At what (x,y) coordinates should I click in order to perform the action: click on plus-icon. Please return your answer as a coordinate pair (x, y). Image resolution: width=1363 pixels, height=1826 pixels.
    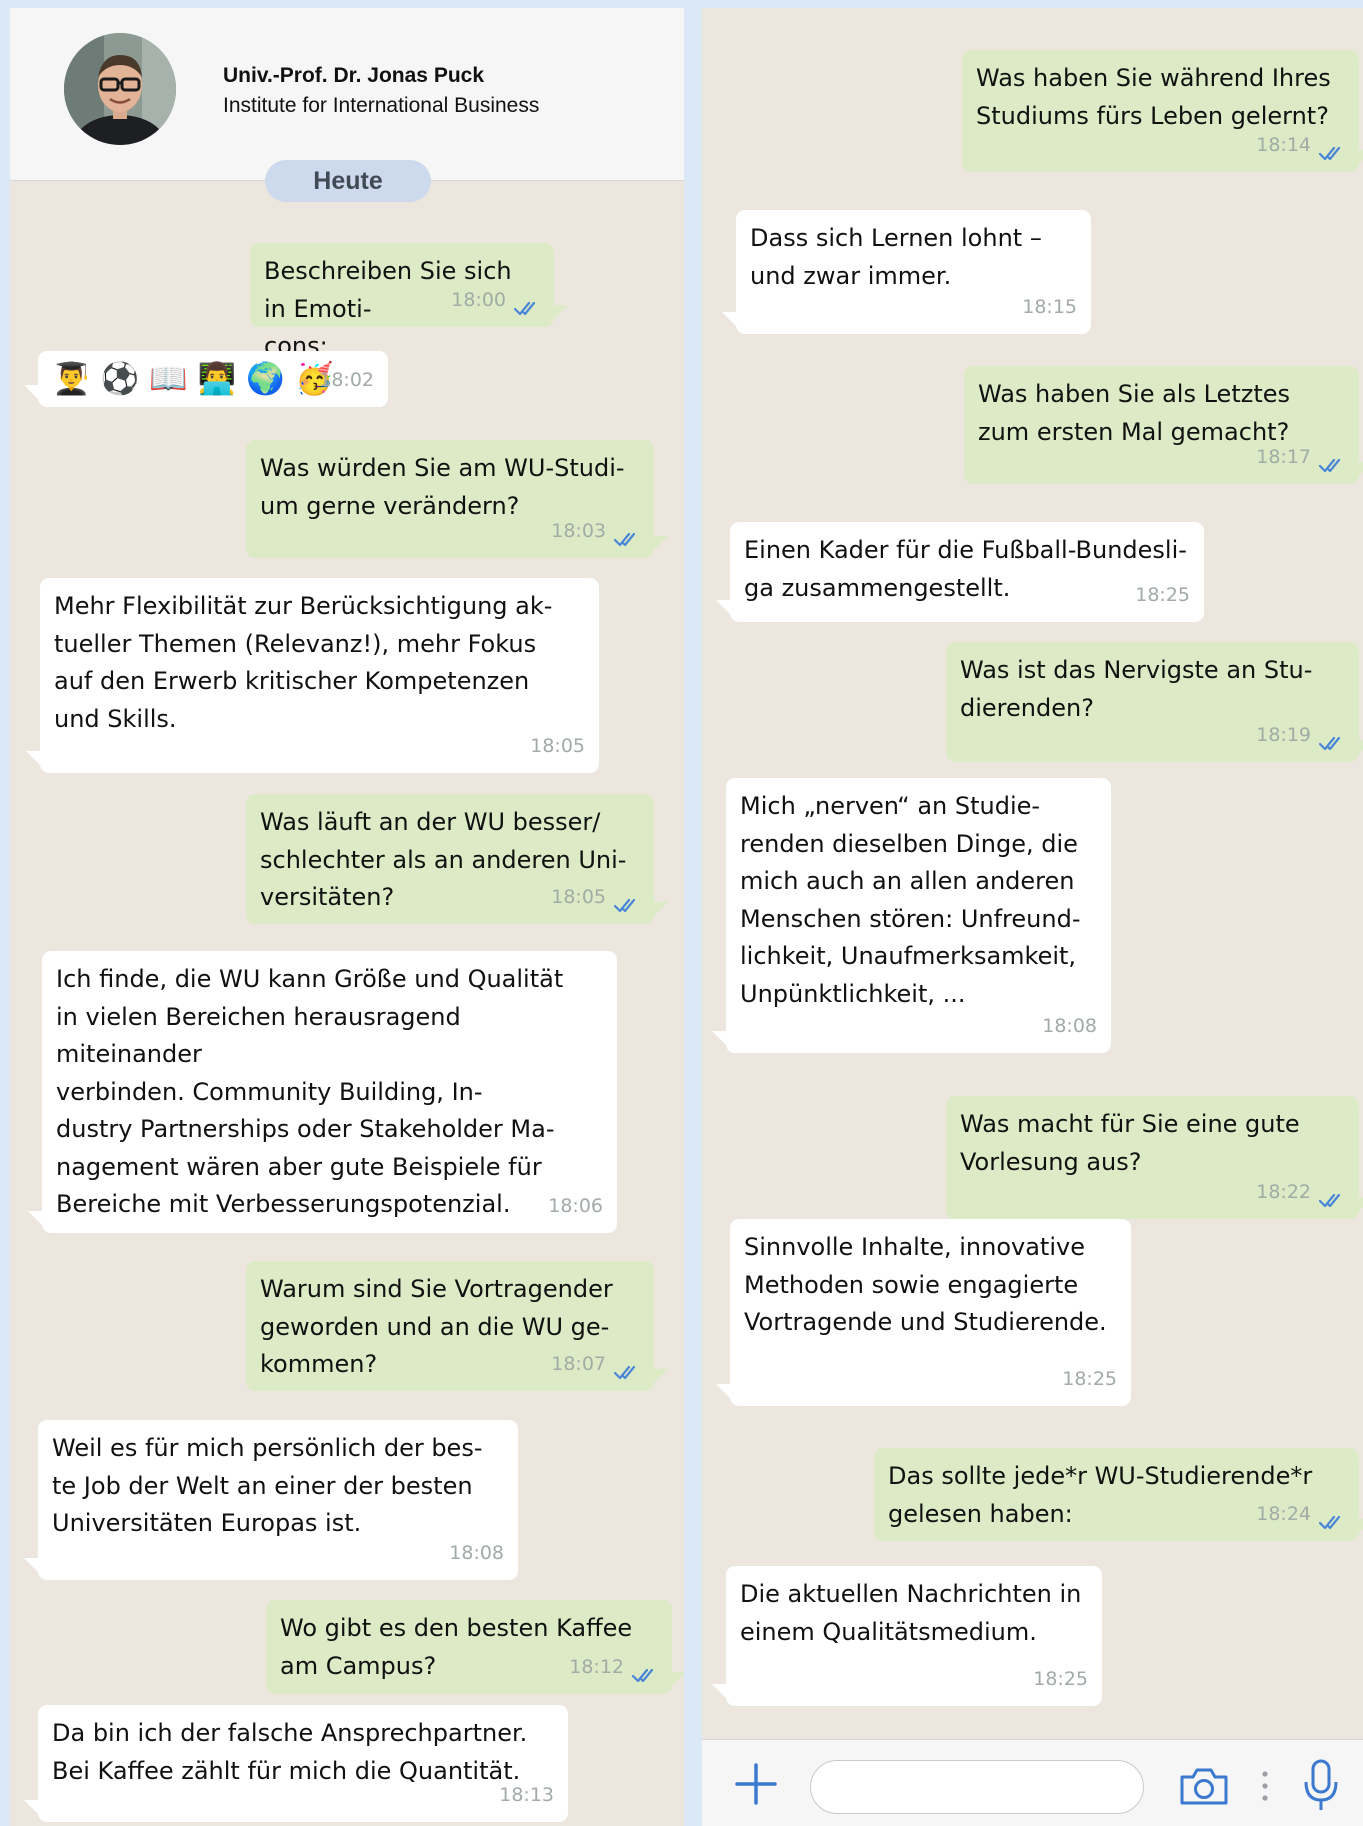
    Looking at the image, I should click on (756, 1784).